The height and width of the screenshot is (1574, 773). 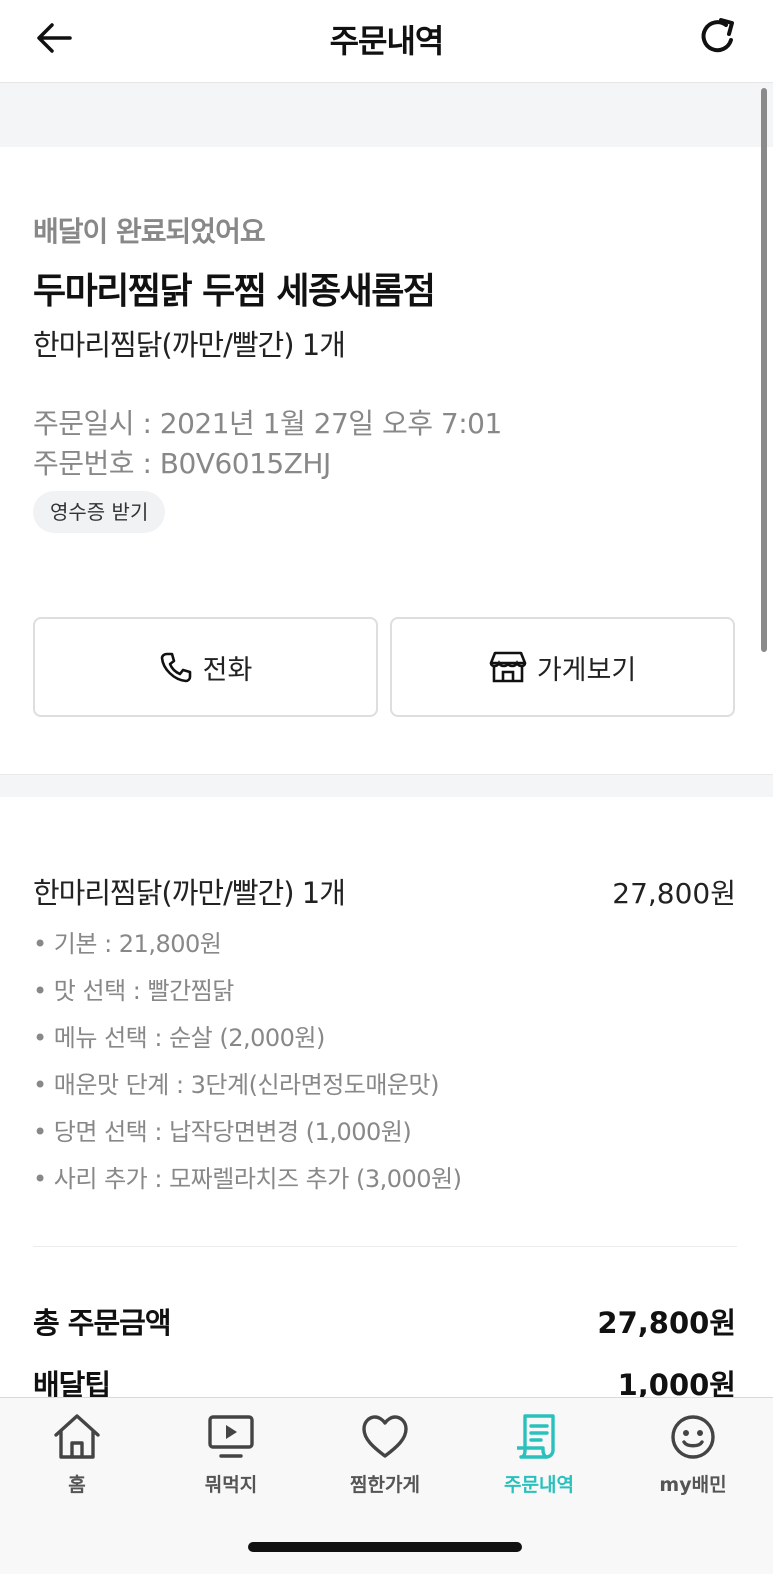 What do you see at coordinates (386, 115) in the screenshot?
I see `top-spacer` at bounding box center [386, 115].